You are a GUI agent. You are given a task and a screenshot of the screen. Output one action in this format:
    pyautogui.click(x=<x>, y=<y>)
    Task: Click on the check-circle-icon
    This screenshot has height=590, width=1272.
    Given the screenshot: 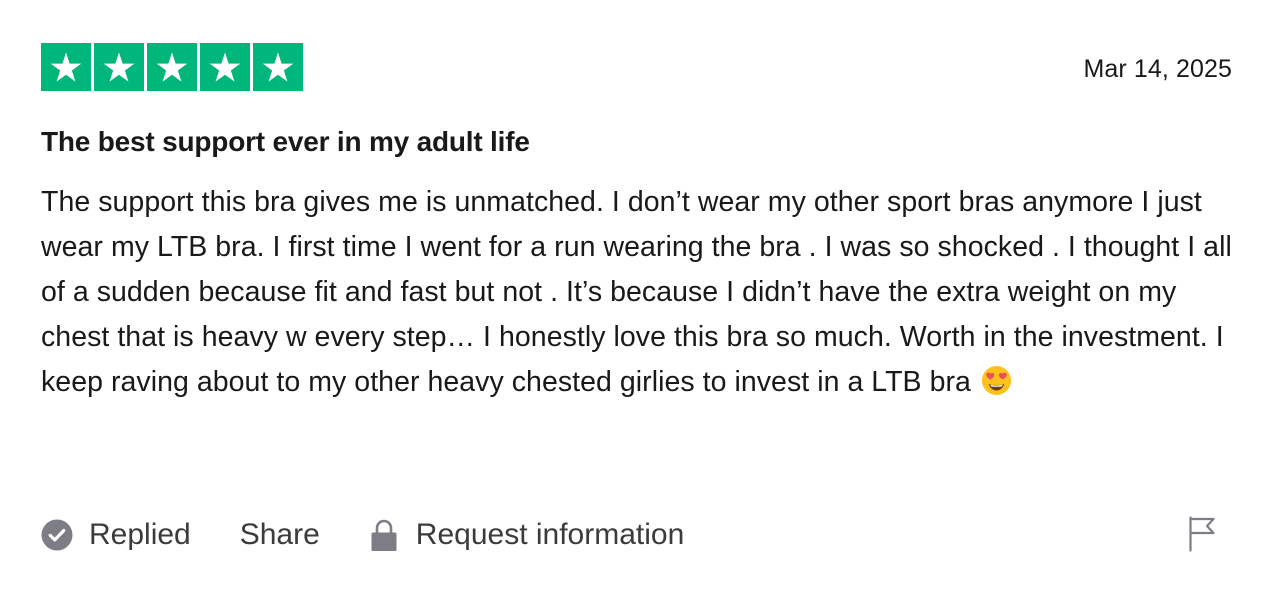 What is the action you would take?
    pyautogui.click(x=57, y=535)
    